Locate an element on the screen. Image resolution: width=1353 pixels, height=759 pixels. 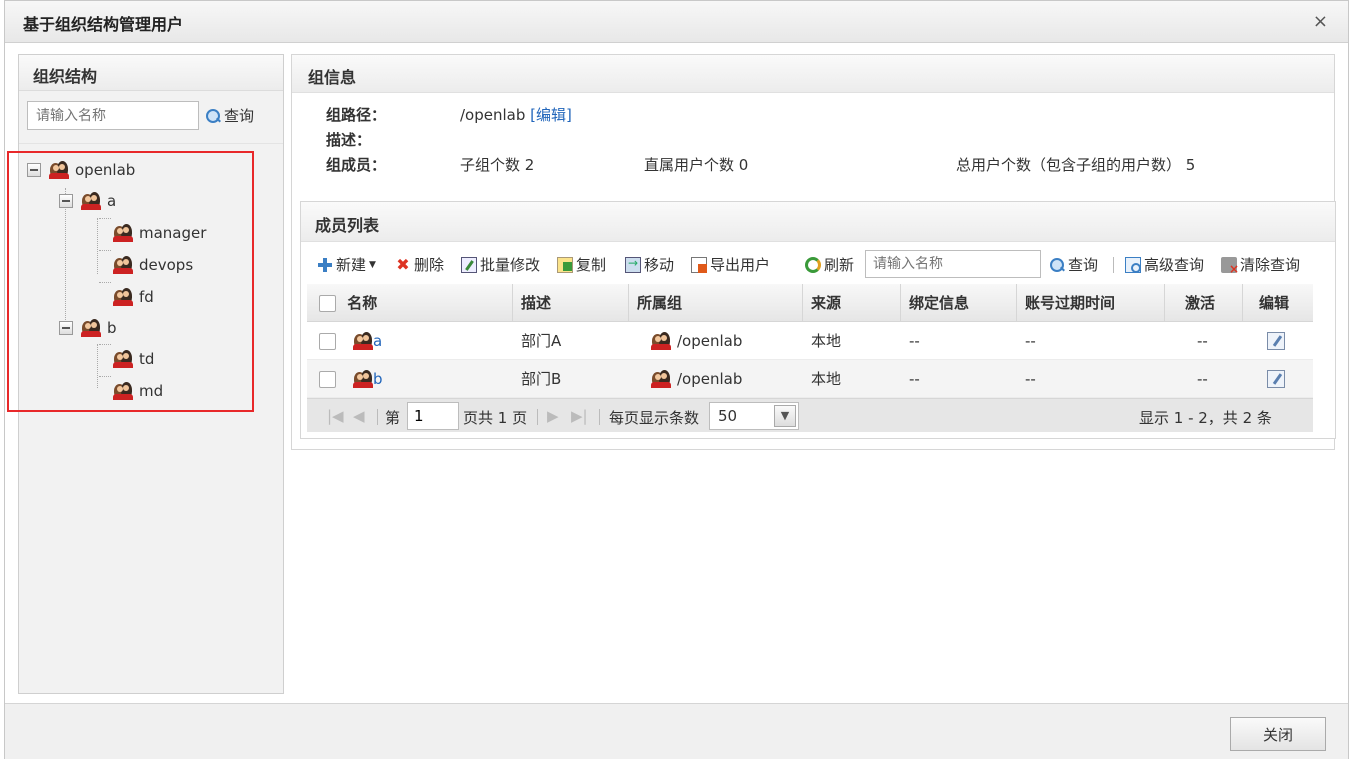
refresh-icon is located at coordinates (813, 264).